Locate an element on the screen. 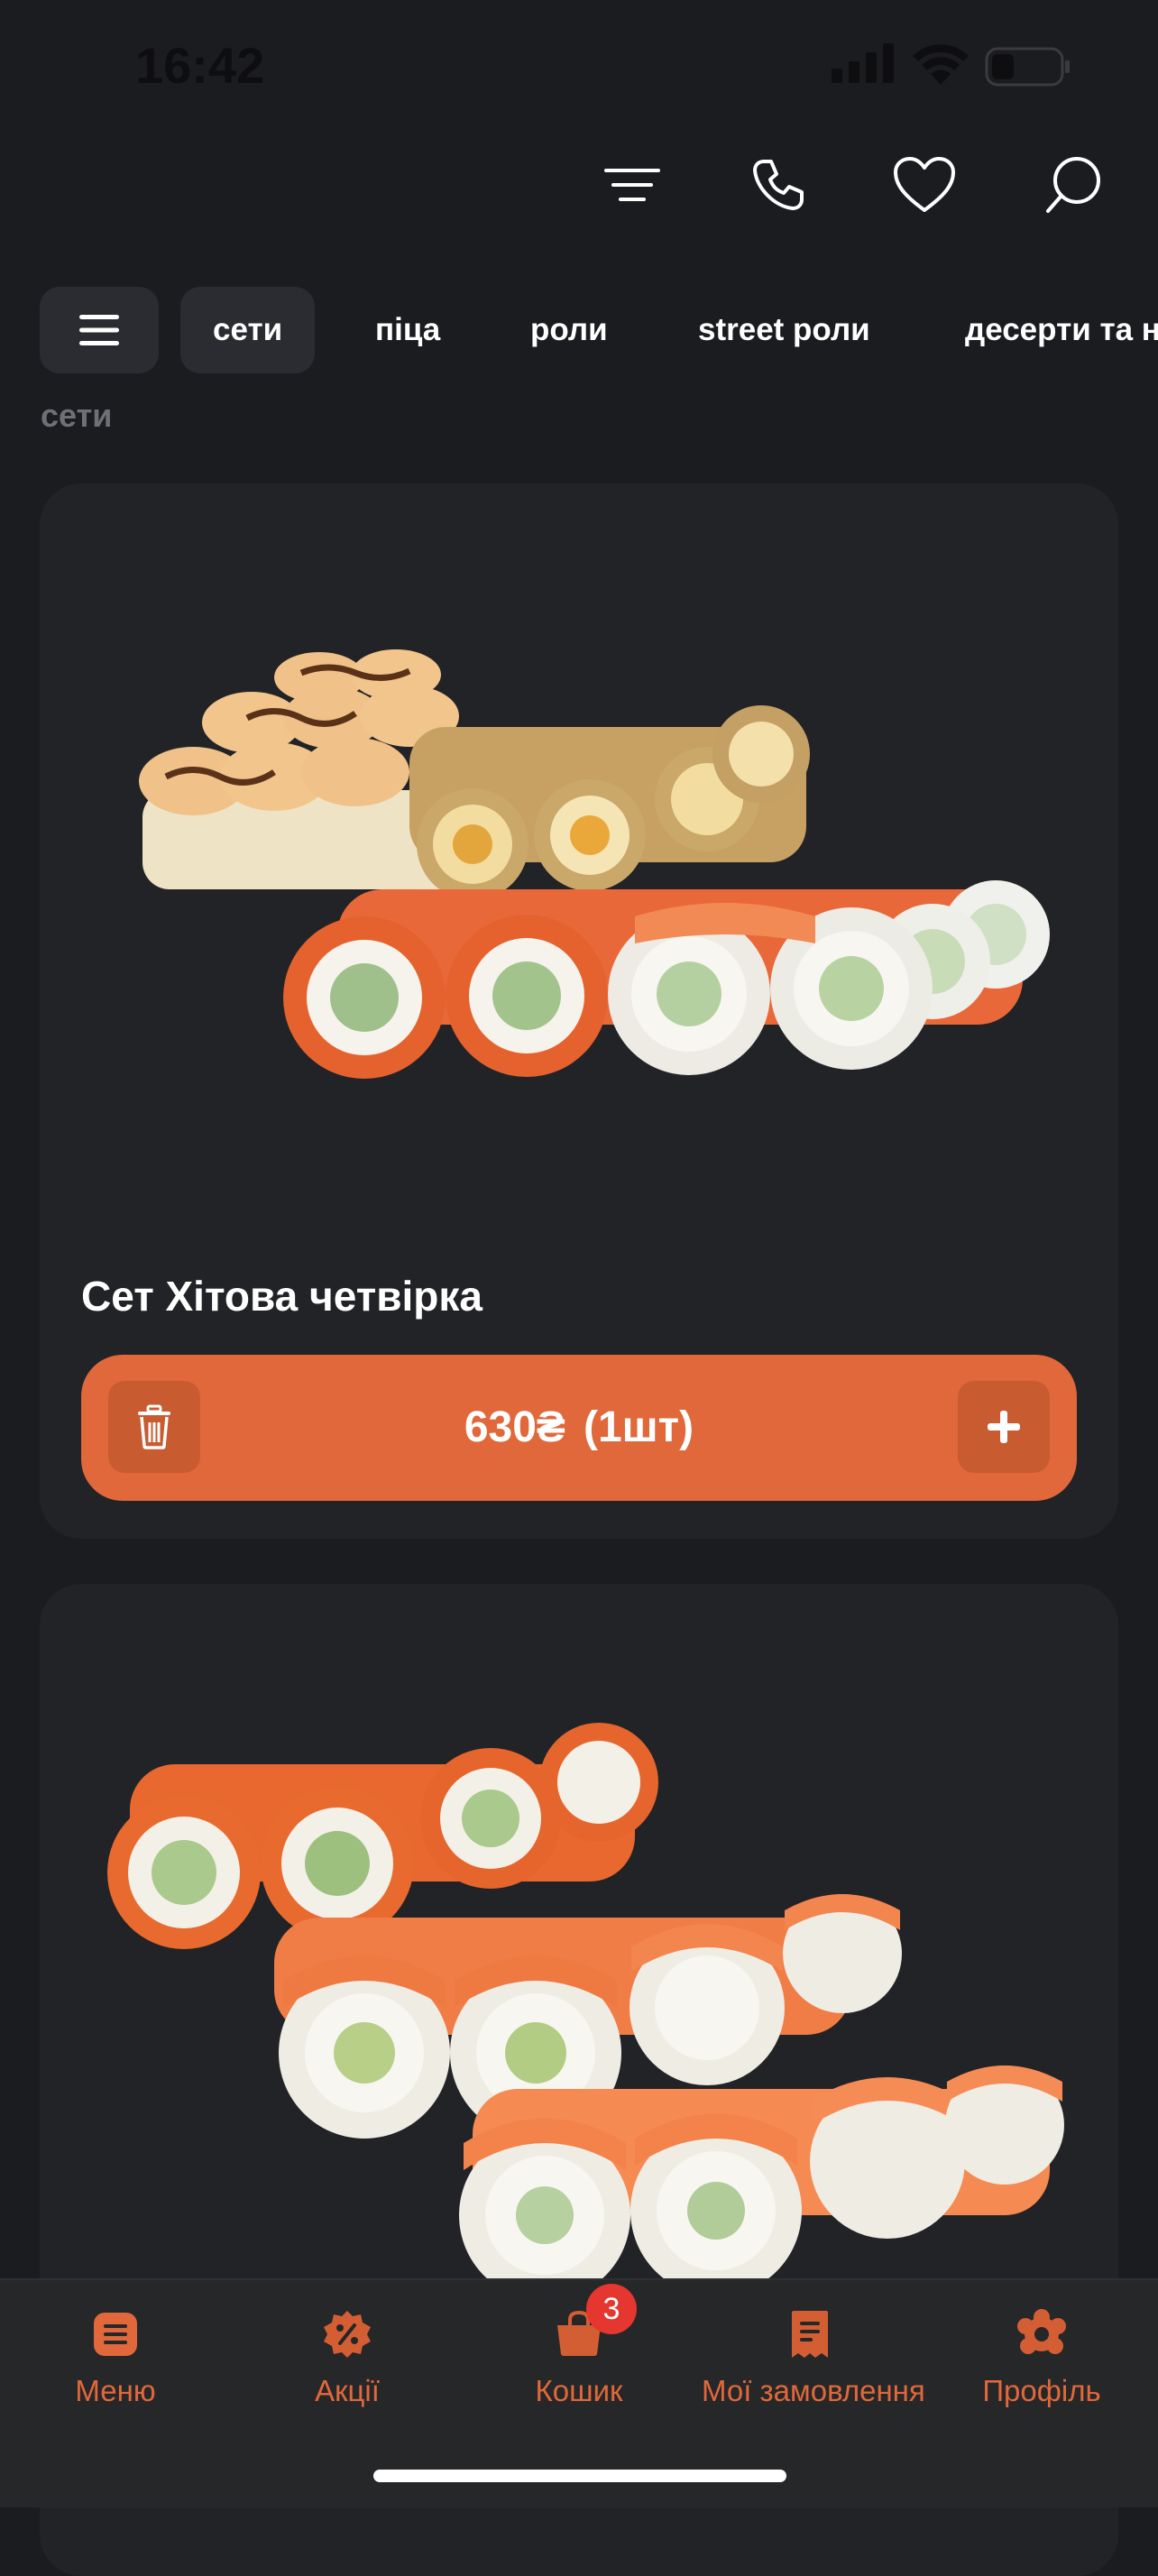 Image resolution: width=1158 pixels, height=2576 pixels. tobiko-rolls is located at coordinates (382, 1836).